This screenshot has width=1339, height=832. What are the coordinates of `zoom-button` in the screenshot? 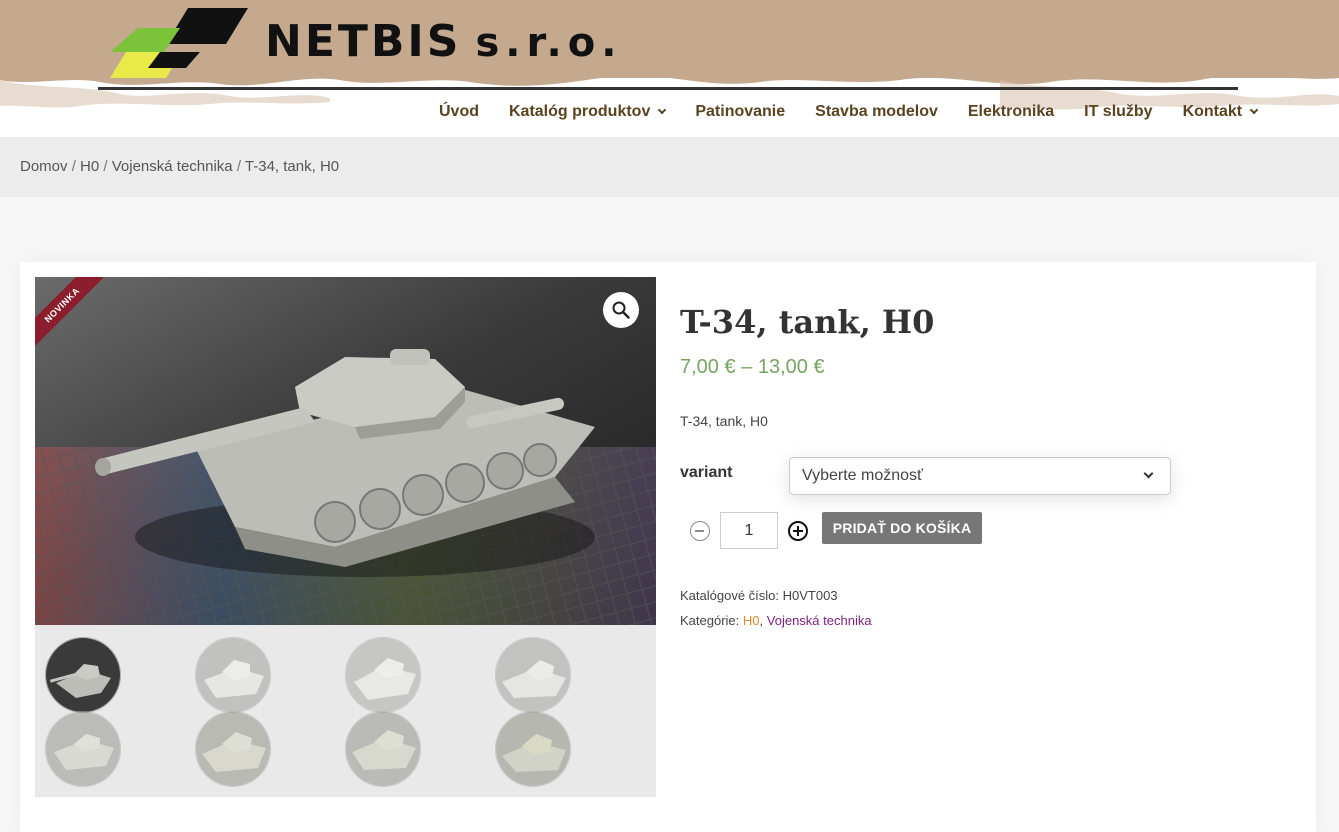 It's located at (621, 310).